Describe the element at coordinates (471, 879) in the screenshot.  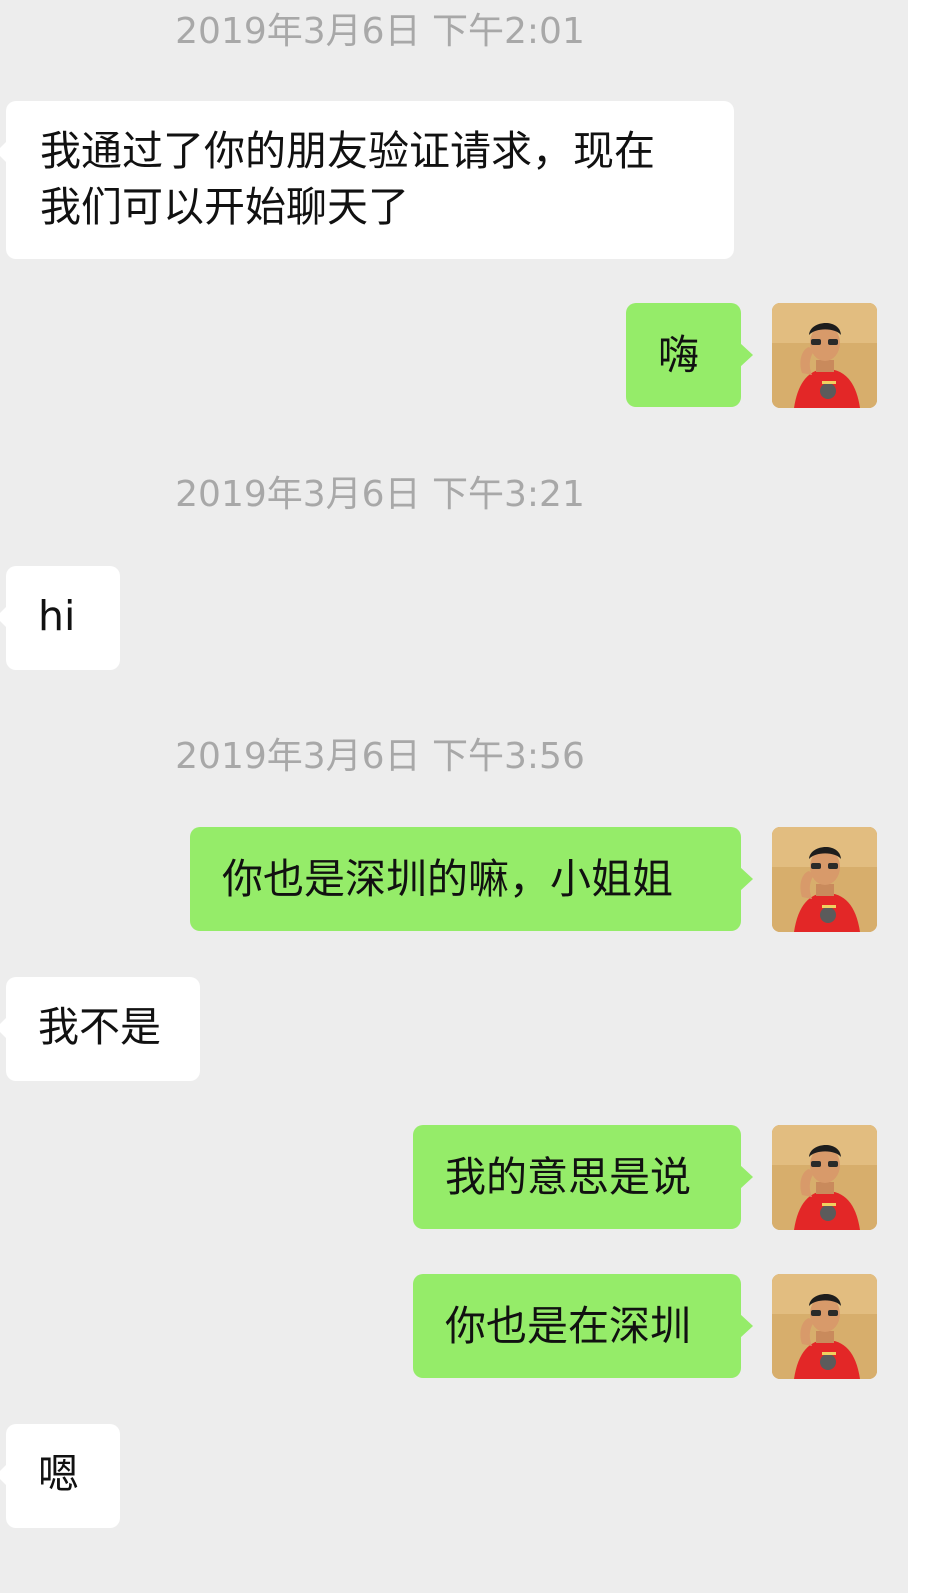
I see `message-bubble-outgoing: 你也是深圳的嘛，小姐姐` at that location.